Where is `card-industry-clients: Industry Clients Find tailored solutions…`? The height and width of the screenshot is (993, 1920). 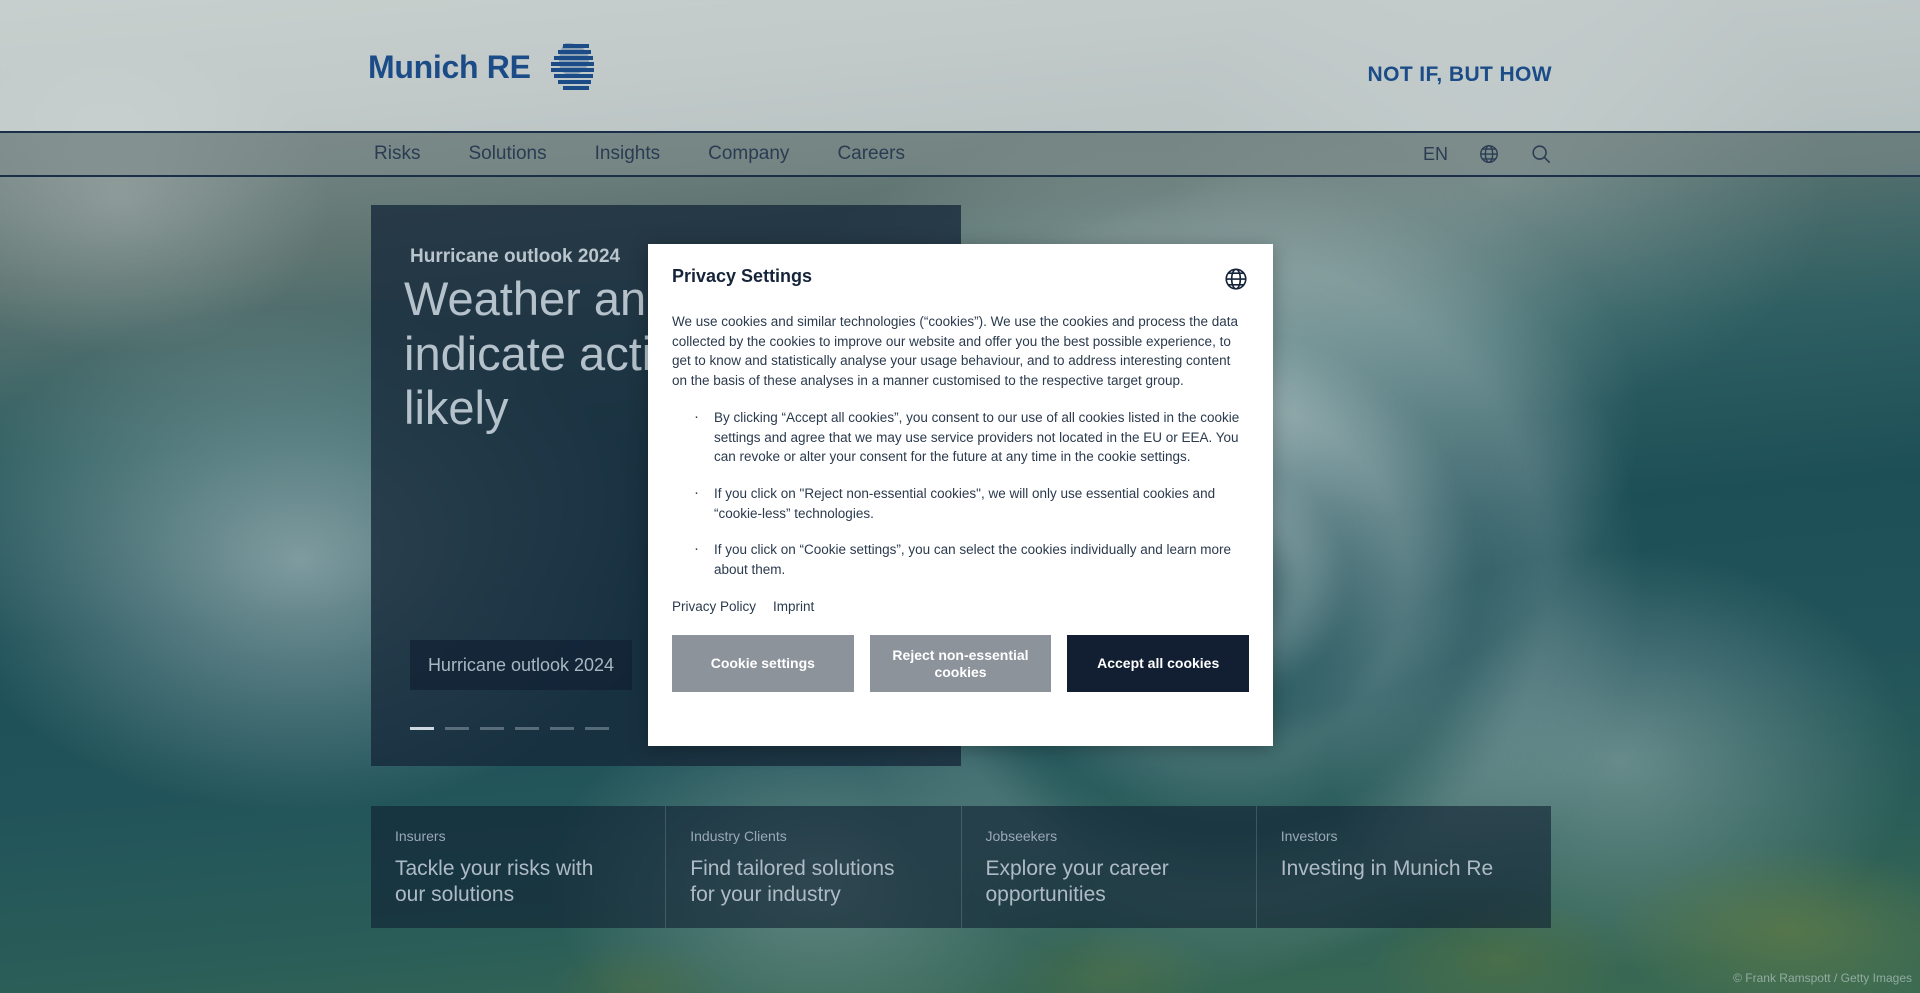 card-industry-clients: Industry Clients Find tailored solutions… is located at coordinates (812, 867).